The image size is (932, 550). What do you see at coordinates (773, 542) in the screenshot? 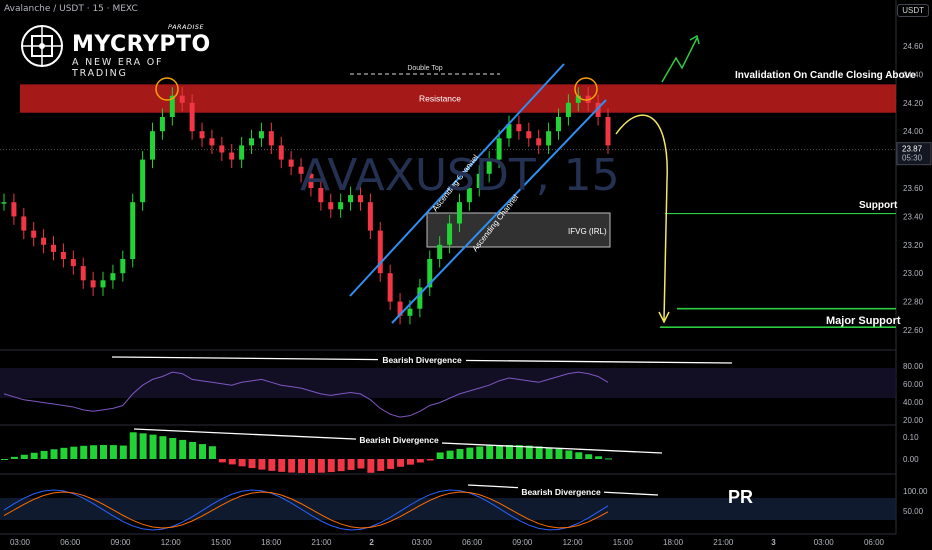
I see `time-tick-label: 3` at bounding box center [773, 542].